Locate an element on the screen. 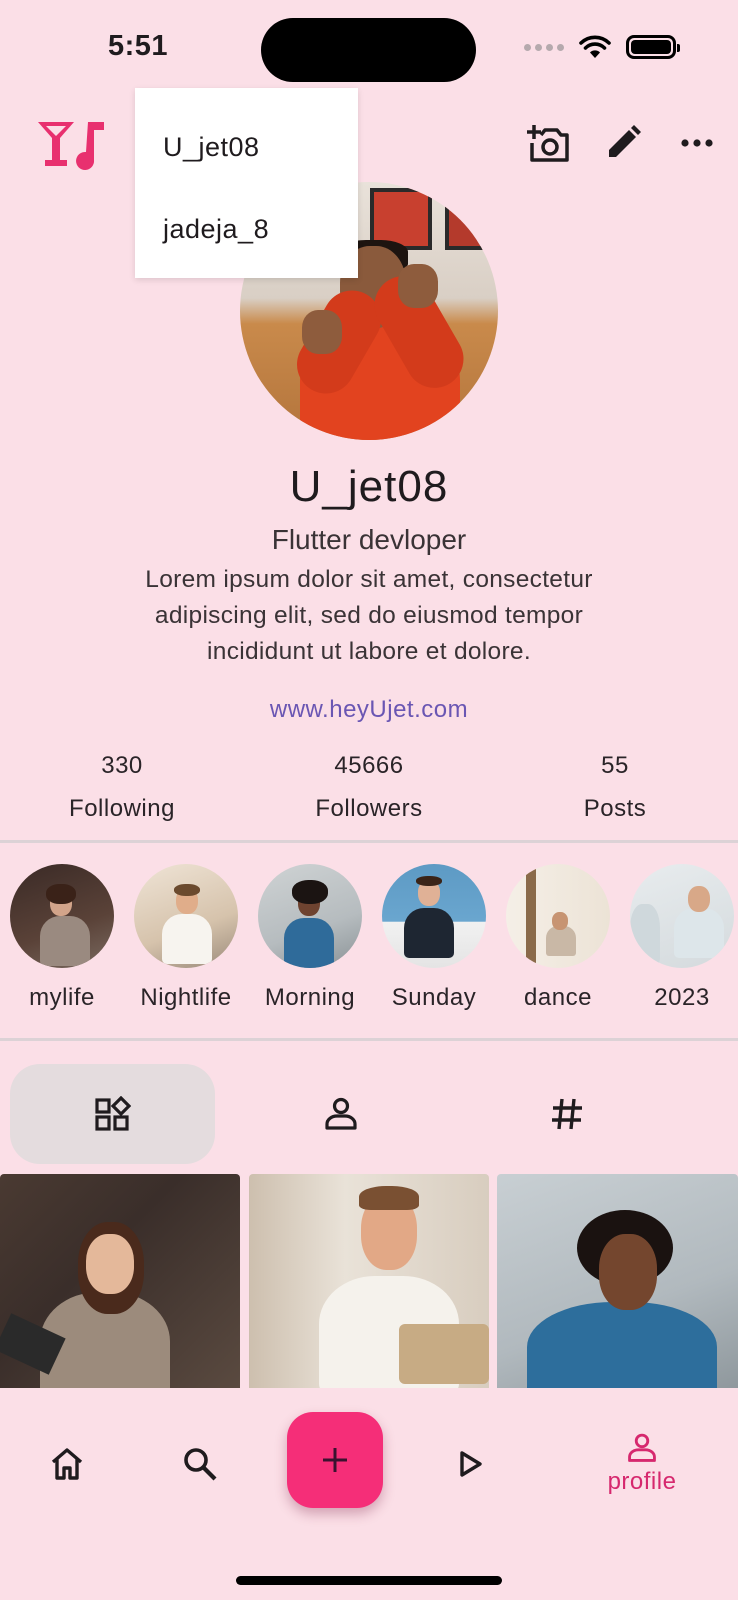 This screenshot has width=738, height=1600. tab-tagged is located at coordinates (340, 1114).